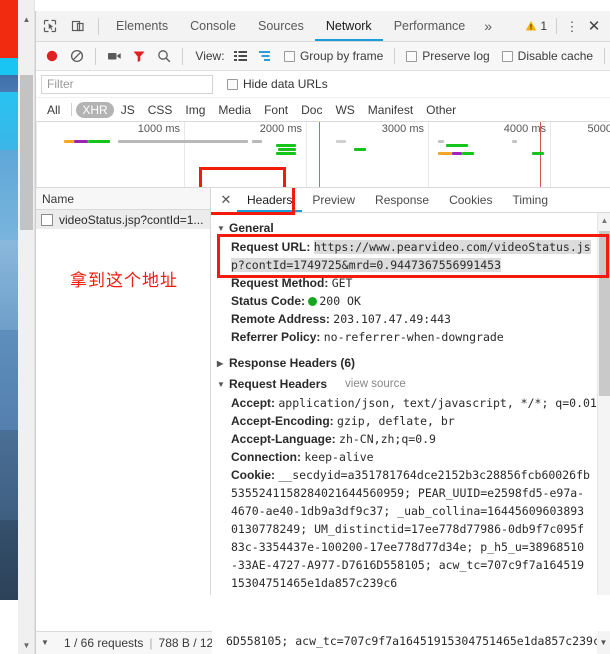 The width and height of the screenshot is (610, 654). What do you see at coordinates (413, 228) in the screenshot?
I see `general-section-header: ▼ General` at bounding box center [413, 228].